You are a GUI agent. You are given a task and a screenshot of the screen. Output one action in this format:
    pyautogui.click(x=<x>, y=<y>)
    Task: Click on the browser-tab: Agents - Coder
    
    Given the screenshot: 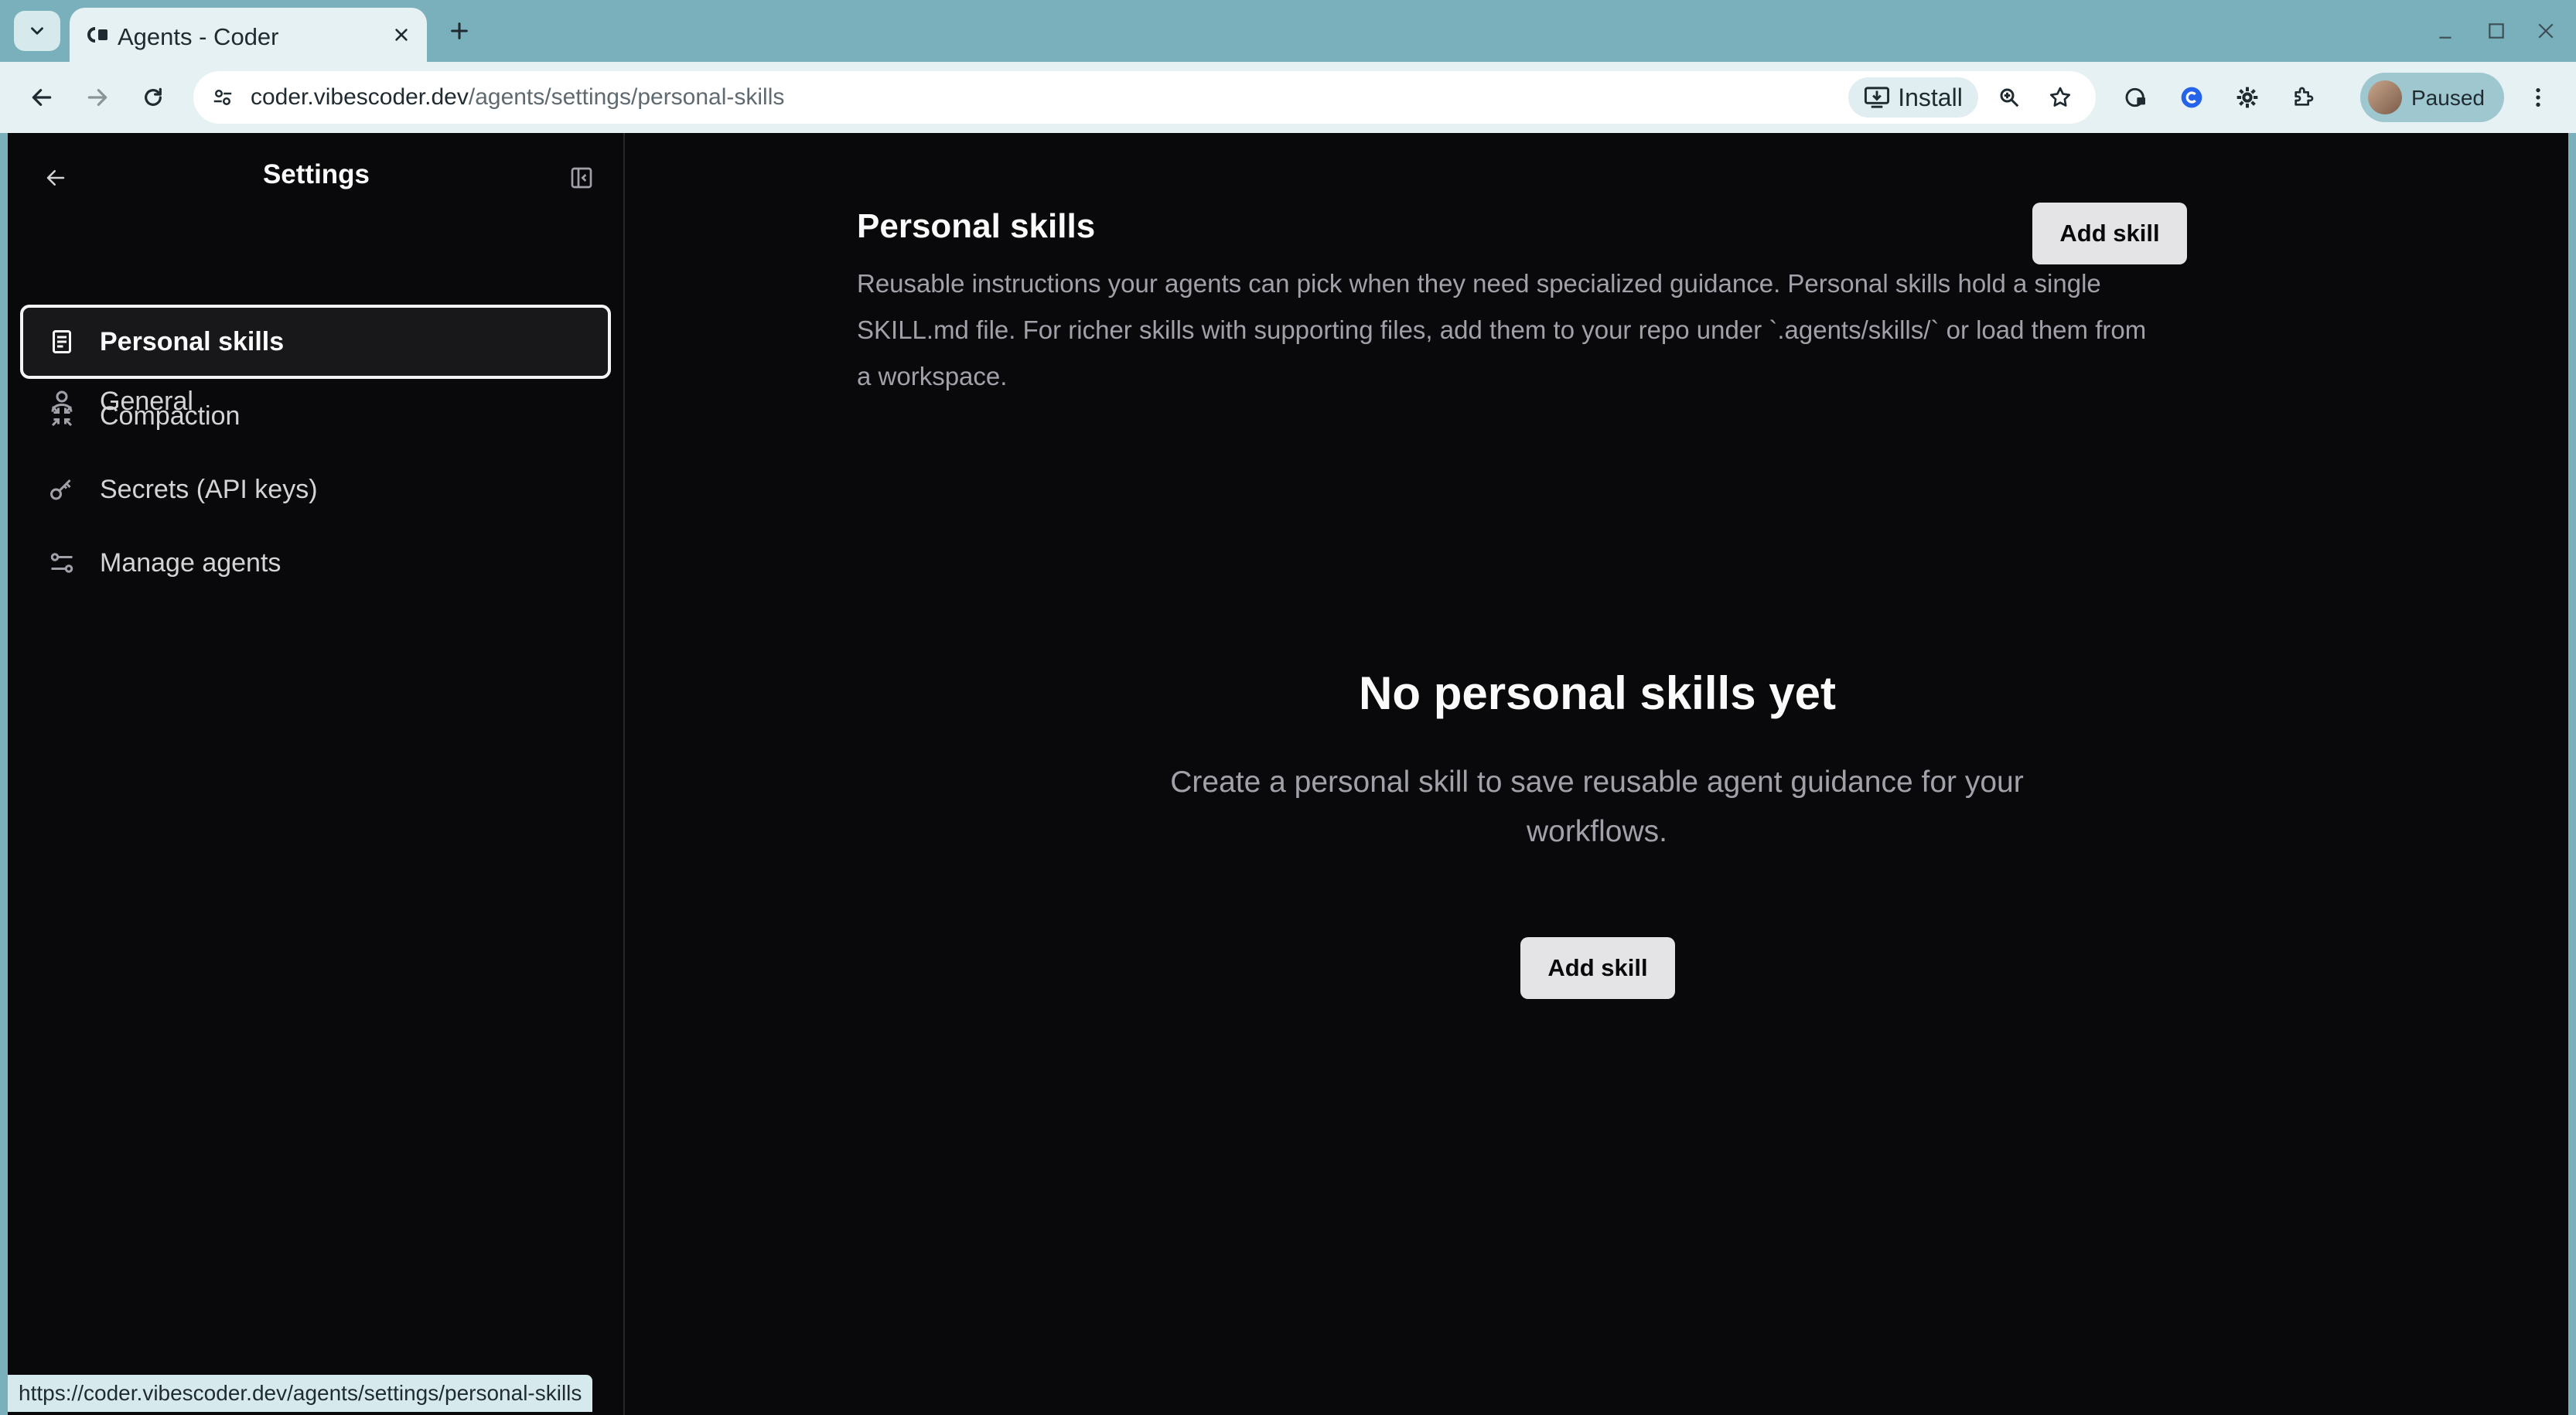 What is the action you would take?
    pyautogui.click(x=249, y=35)
    